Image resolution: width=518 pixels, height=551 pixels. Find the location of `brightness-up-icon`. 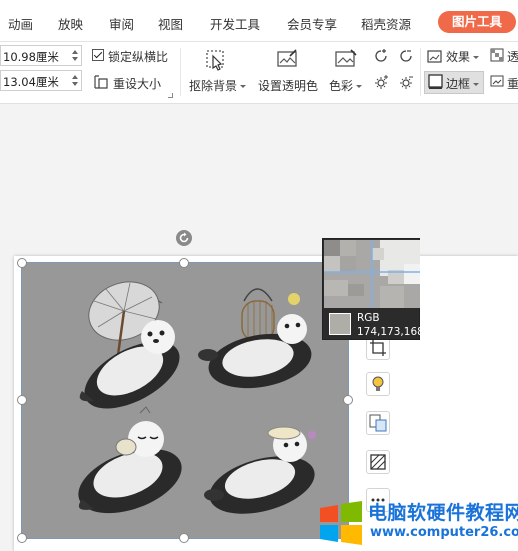

brightness-up-icon is located at coordinates (381, 82).